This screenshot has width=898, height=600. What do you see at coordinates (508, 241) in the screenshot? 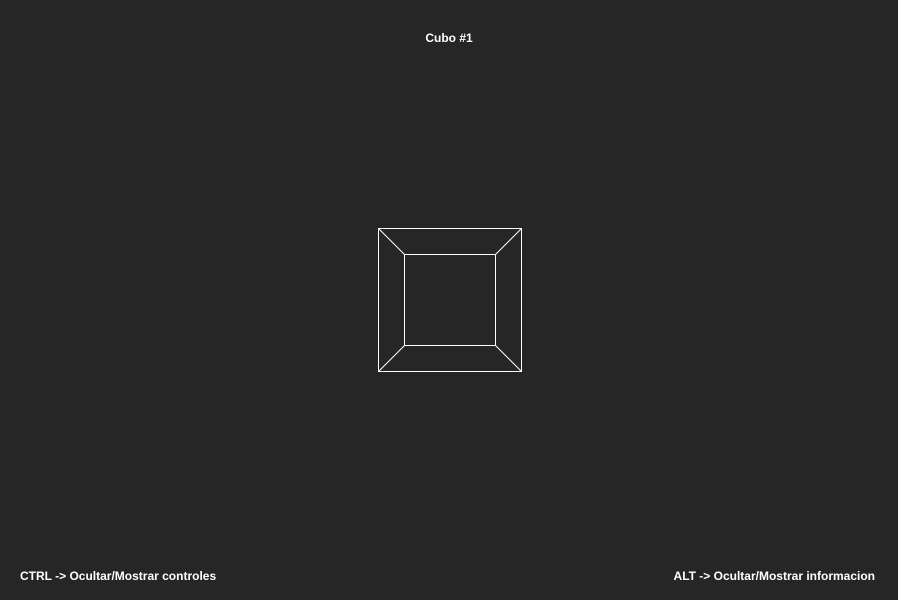
I see `cube-edge-top-right` at bounding box center [508, 241].